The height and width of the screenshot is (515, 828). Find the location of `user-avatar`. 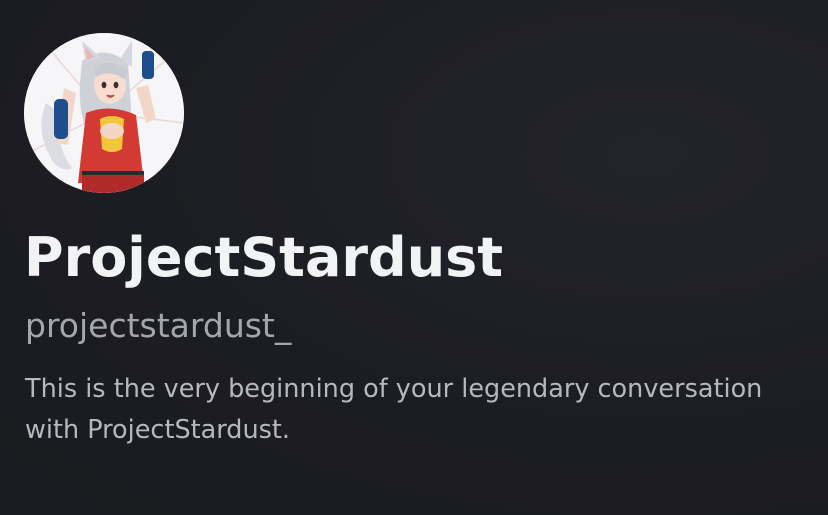

user-avatar is located at coordinates (104, 113).